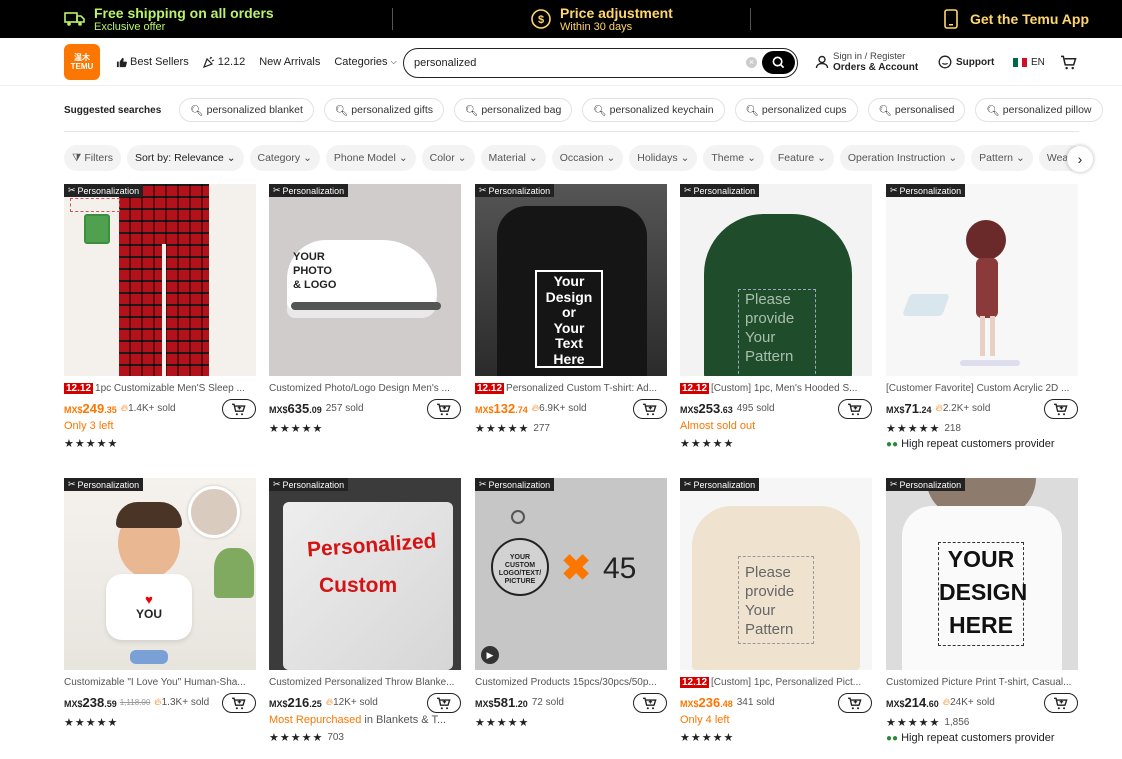  What do you see at coordinates (289, 62) in the screenshot?
I see `nav-new-arrivals: New Arrivals` at bounding box center [289, 62].